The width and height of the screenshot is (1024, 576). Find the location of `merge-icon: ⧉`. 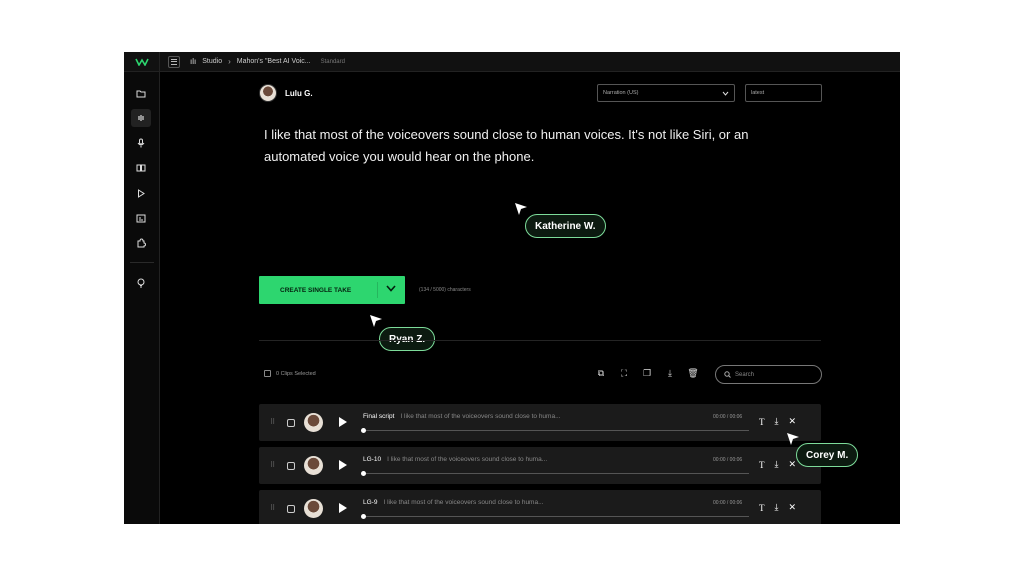

merge-icon: ⧉ is located at coordinates (601, 373).